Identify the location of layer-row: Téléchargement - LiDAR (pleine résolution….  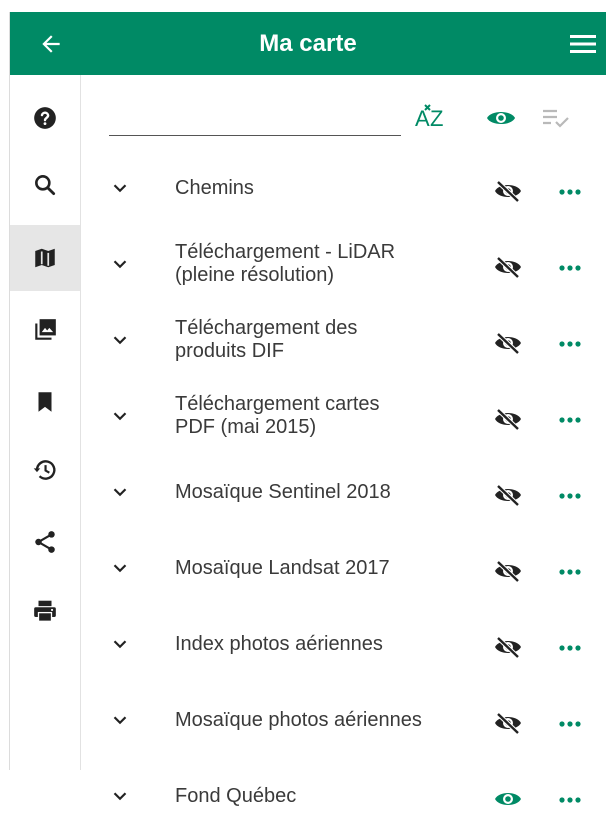
(343, 264).